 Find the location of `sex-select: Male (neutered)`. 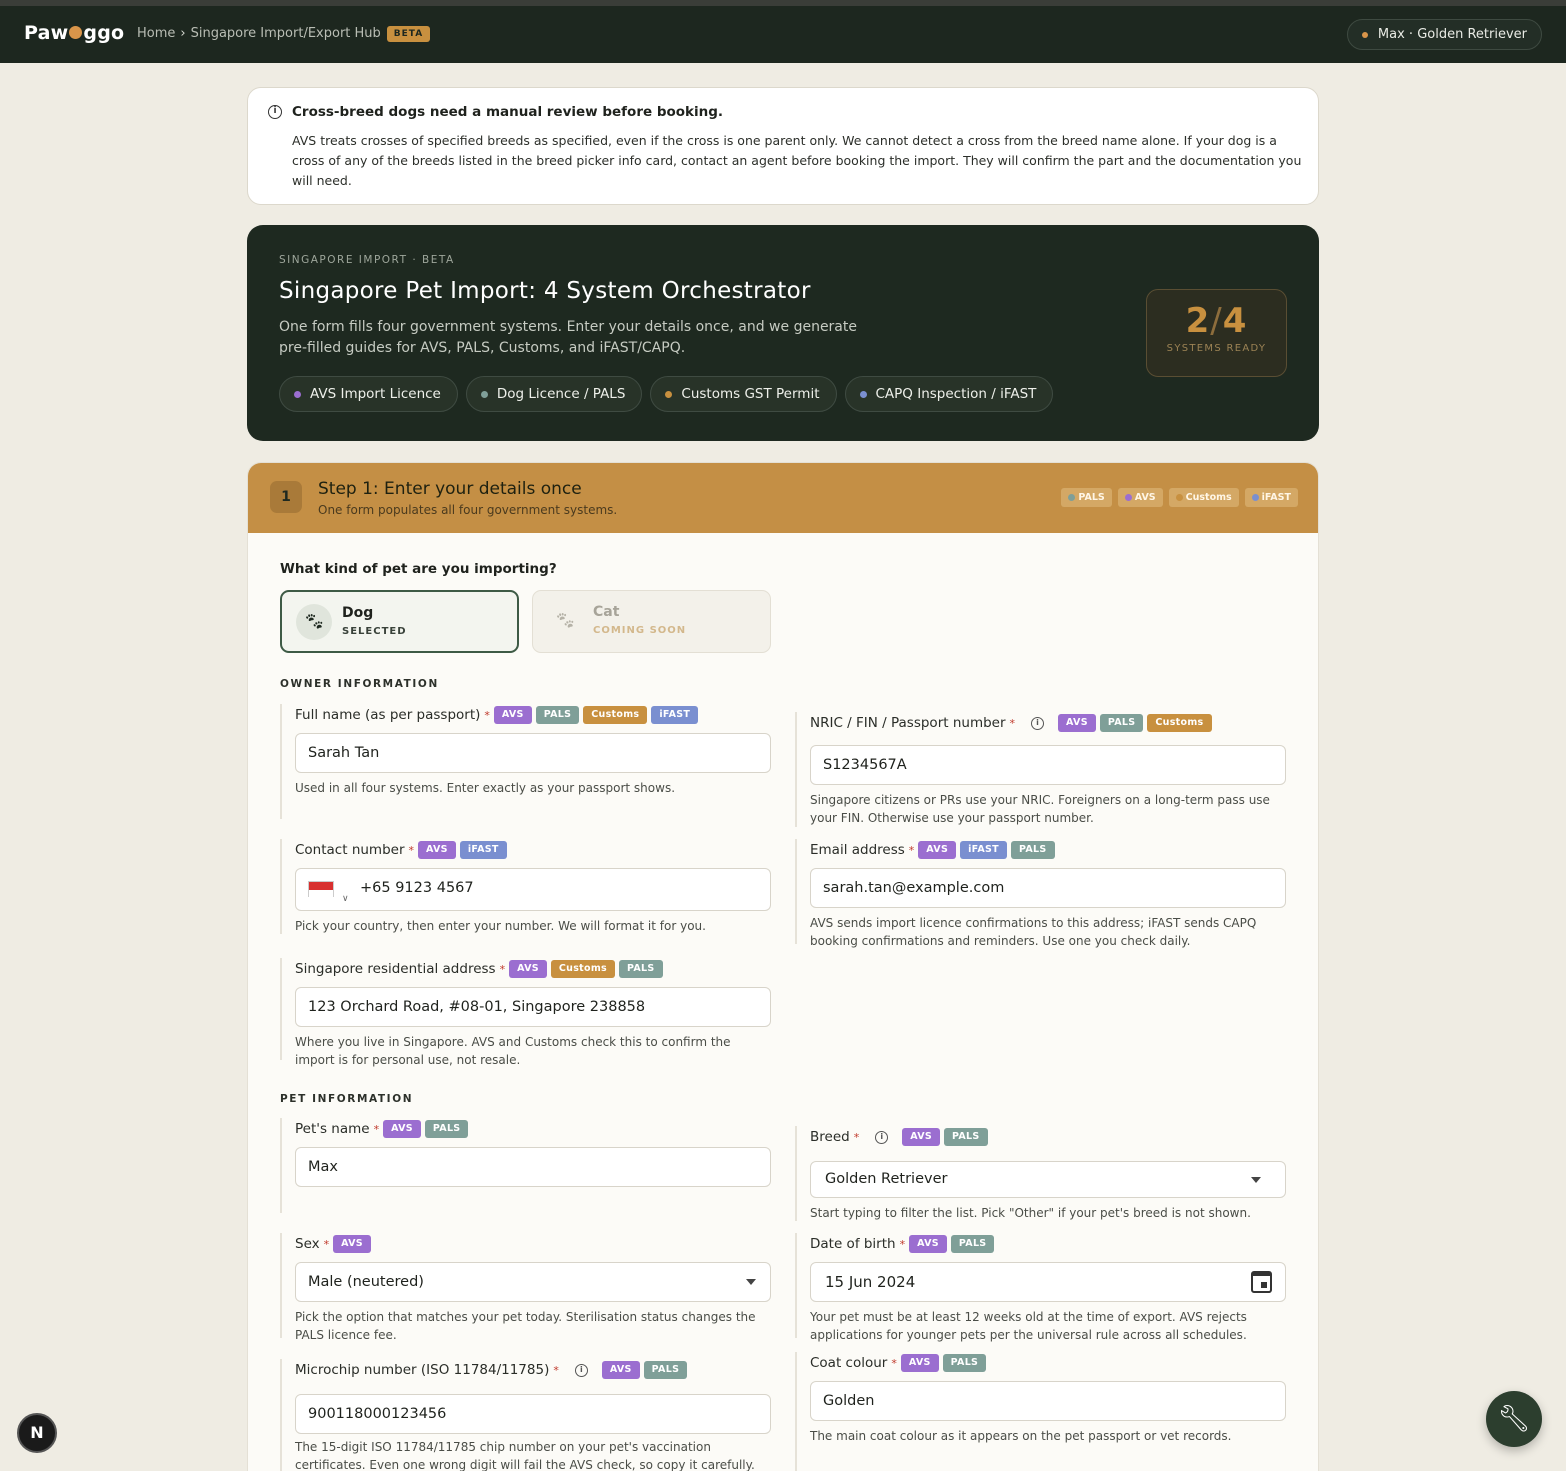

sex-select: Male (neutered) is located at coordinates (533, 1282).